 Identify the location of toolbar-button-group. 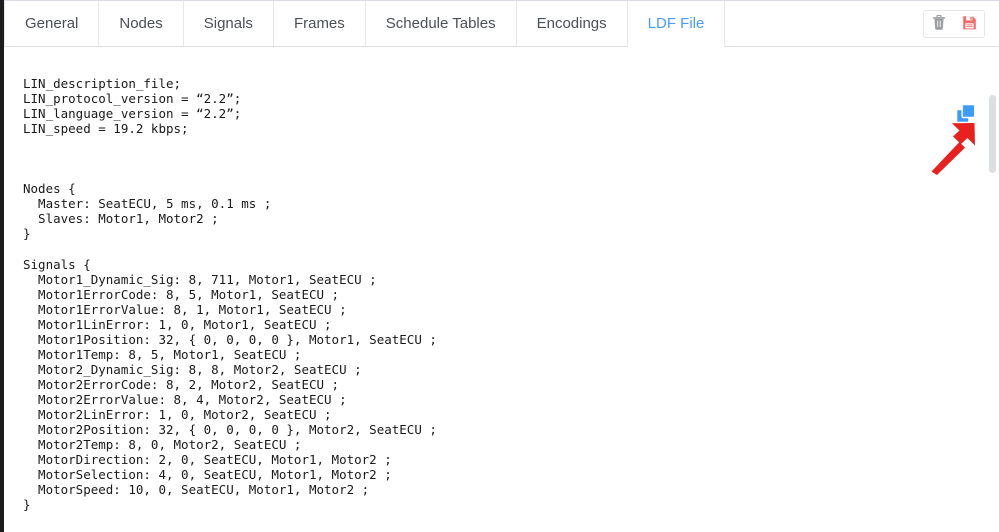
(954, 23).